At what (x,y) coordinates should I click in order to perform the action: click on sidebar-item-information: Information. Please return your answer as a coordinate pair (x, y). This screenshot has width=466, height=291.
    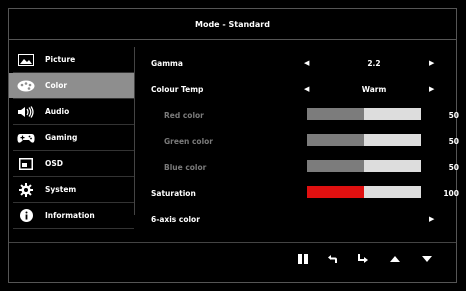
    Looking at the image, I should click on (71, 216).